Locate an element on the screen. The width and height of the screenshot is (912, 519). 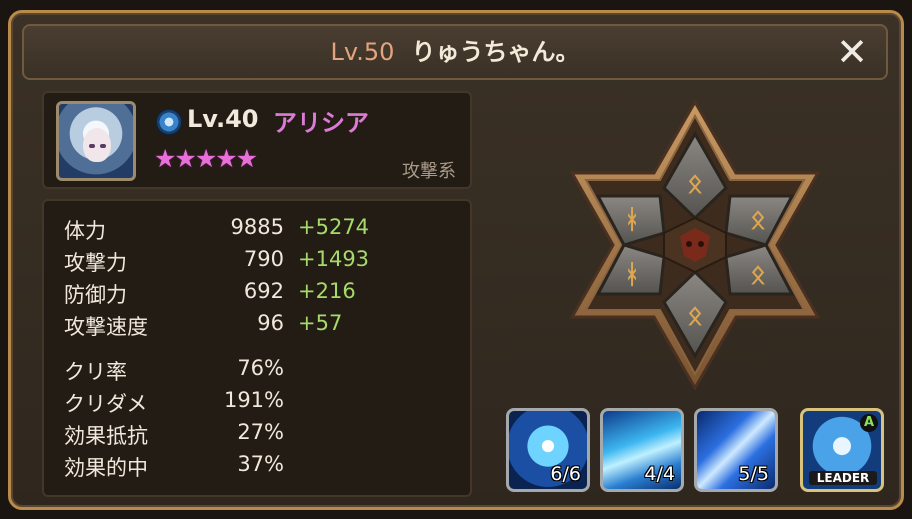
star-rating: ★★★★★ is located at coordinates (206, 158).